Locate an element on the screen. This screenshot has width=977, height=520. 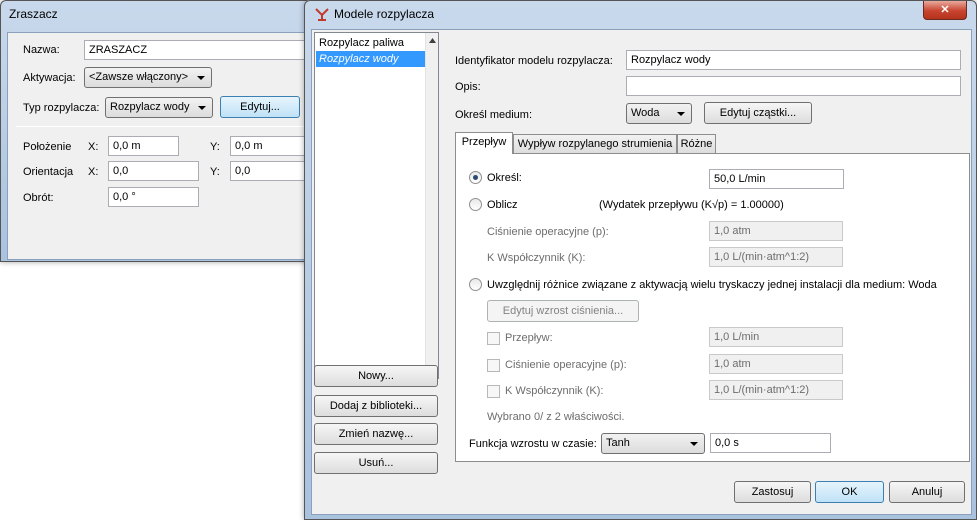
position-y-input: 0,0 m is located at coordinates (269, 146).